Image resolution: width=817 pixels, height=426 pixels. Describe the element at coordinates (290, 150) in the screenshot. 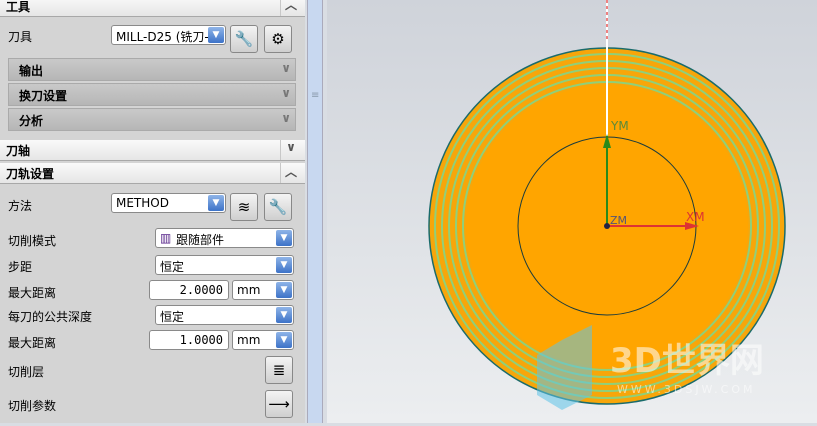

I see `expand-icon: ∨` at that location.